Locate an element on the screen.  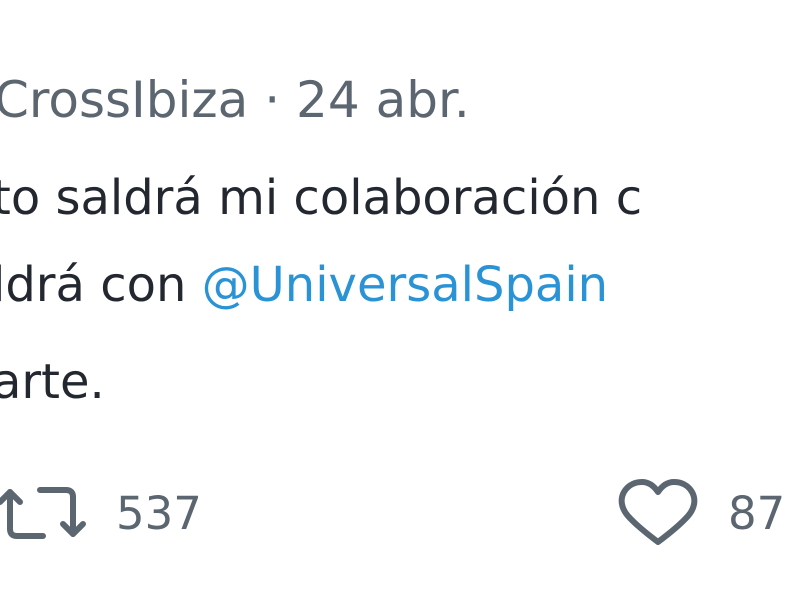
retweet-button: 537 is located at coordinates (101, 513).